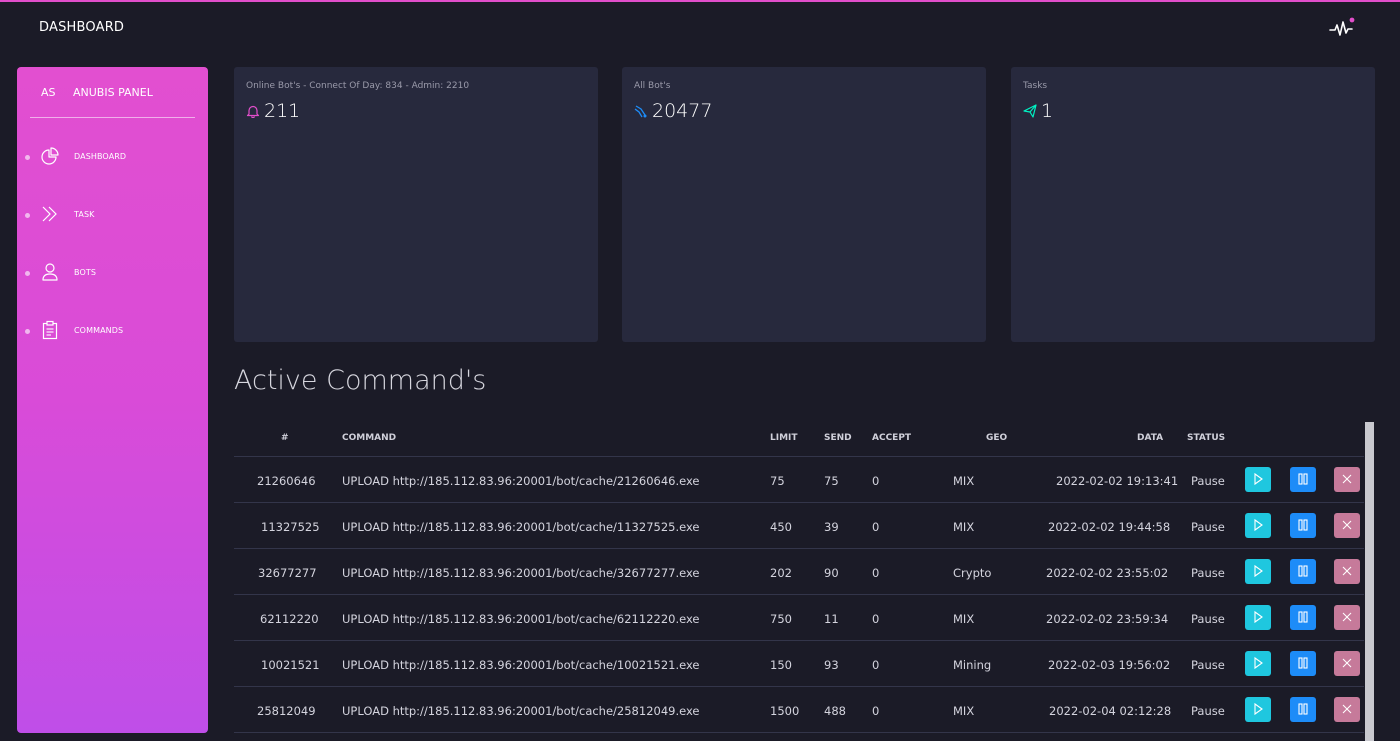  What do you see at coordinates (781, 573) in the screenshot?
I see `cell-limit: 202` at bounding box center [781, 573].